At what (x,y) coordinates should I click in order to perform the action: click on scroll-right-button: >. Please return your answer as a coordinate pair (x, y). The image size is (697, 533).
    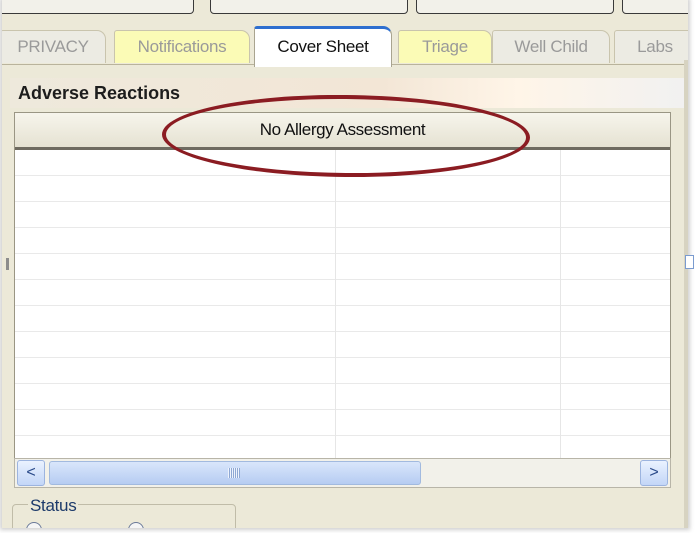
    Looking at the image, I should click on (654, 473).